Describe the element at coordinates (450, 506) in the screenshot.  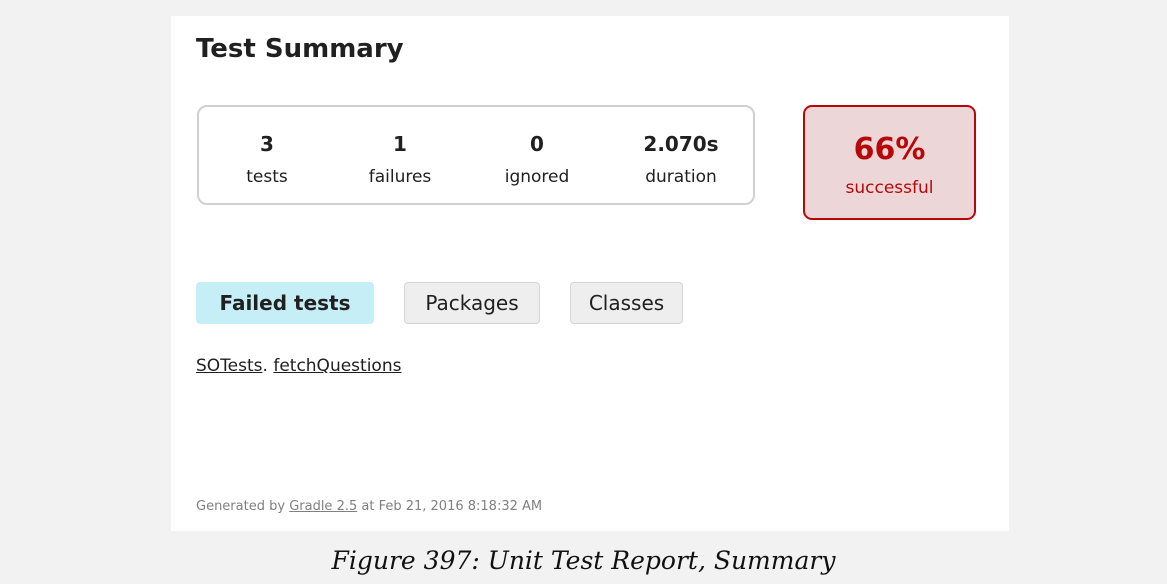
I see `footer-timestamp: at Feb 21, 2016 8:18:32 AM` at that location.